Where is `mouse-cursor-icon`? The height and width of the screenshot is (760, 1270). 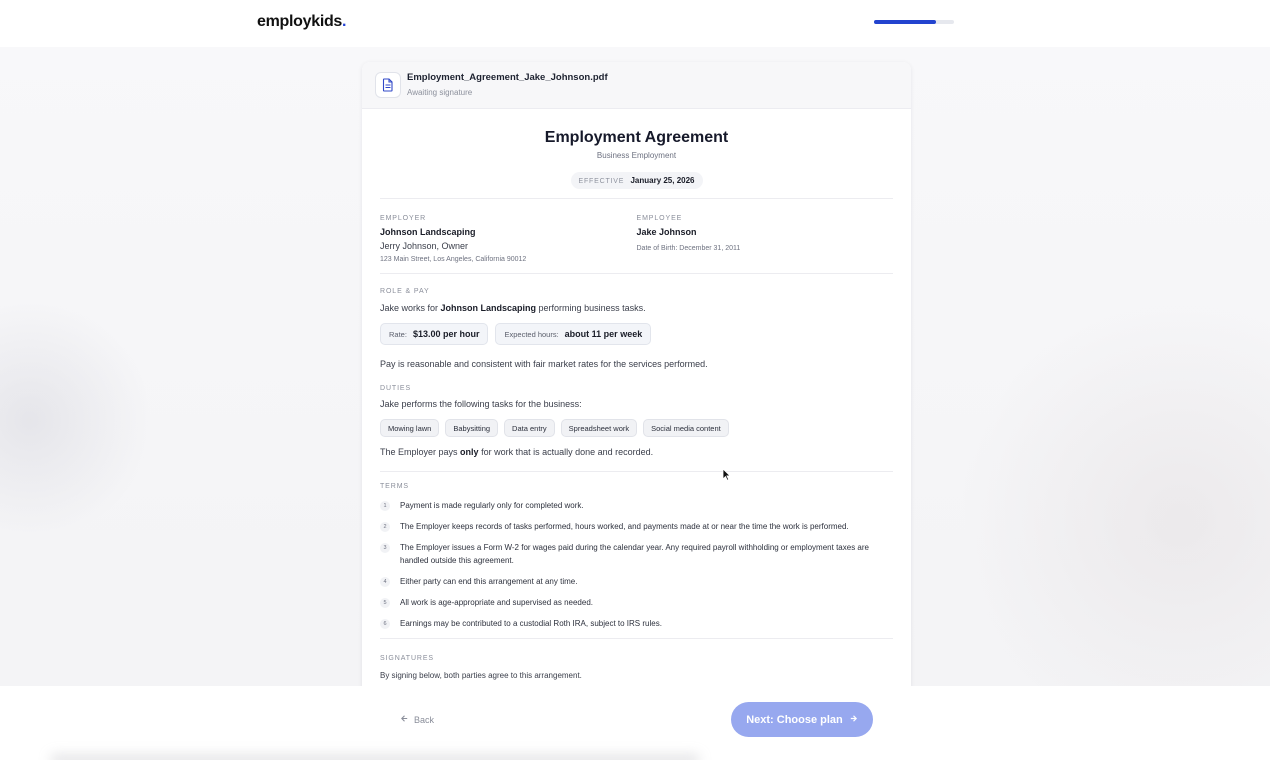 mouse-cursor-icon is located at coordinates (726, 477).